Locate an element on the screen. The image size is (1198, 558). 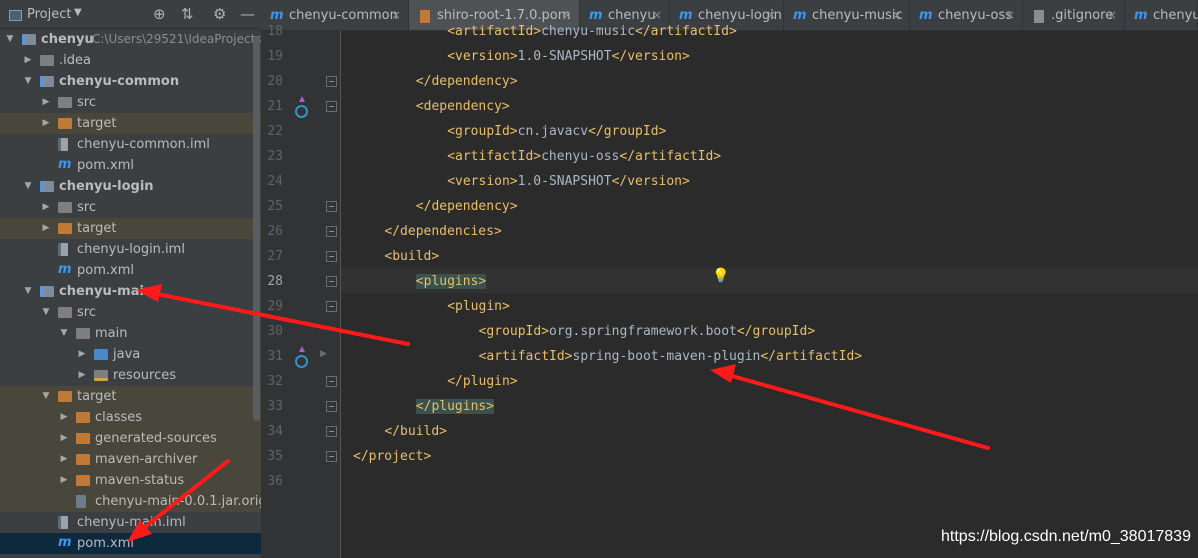
code-line: <plugin> is located at coordinates (425, 306).